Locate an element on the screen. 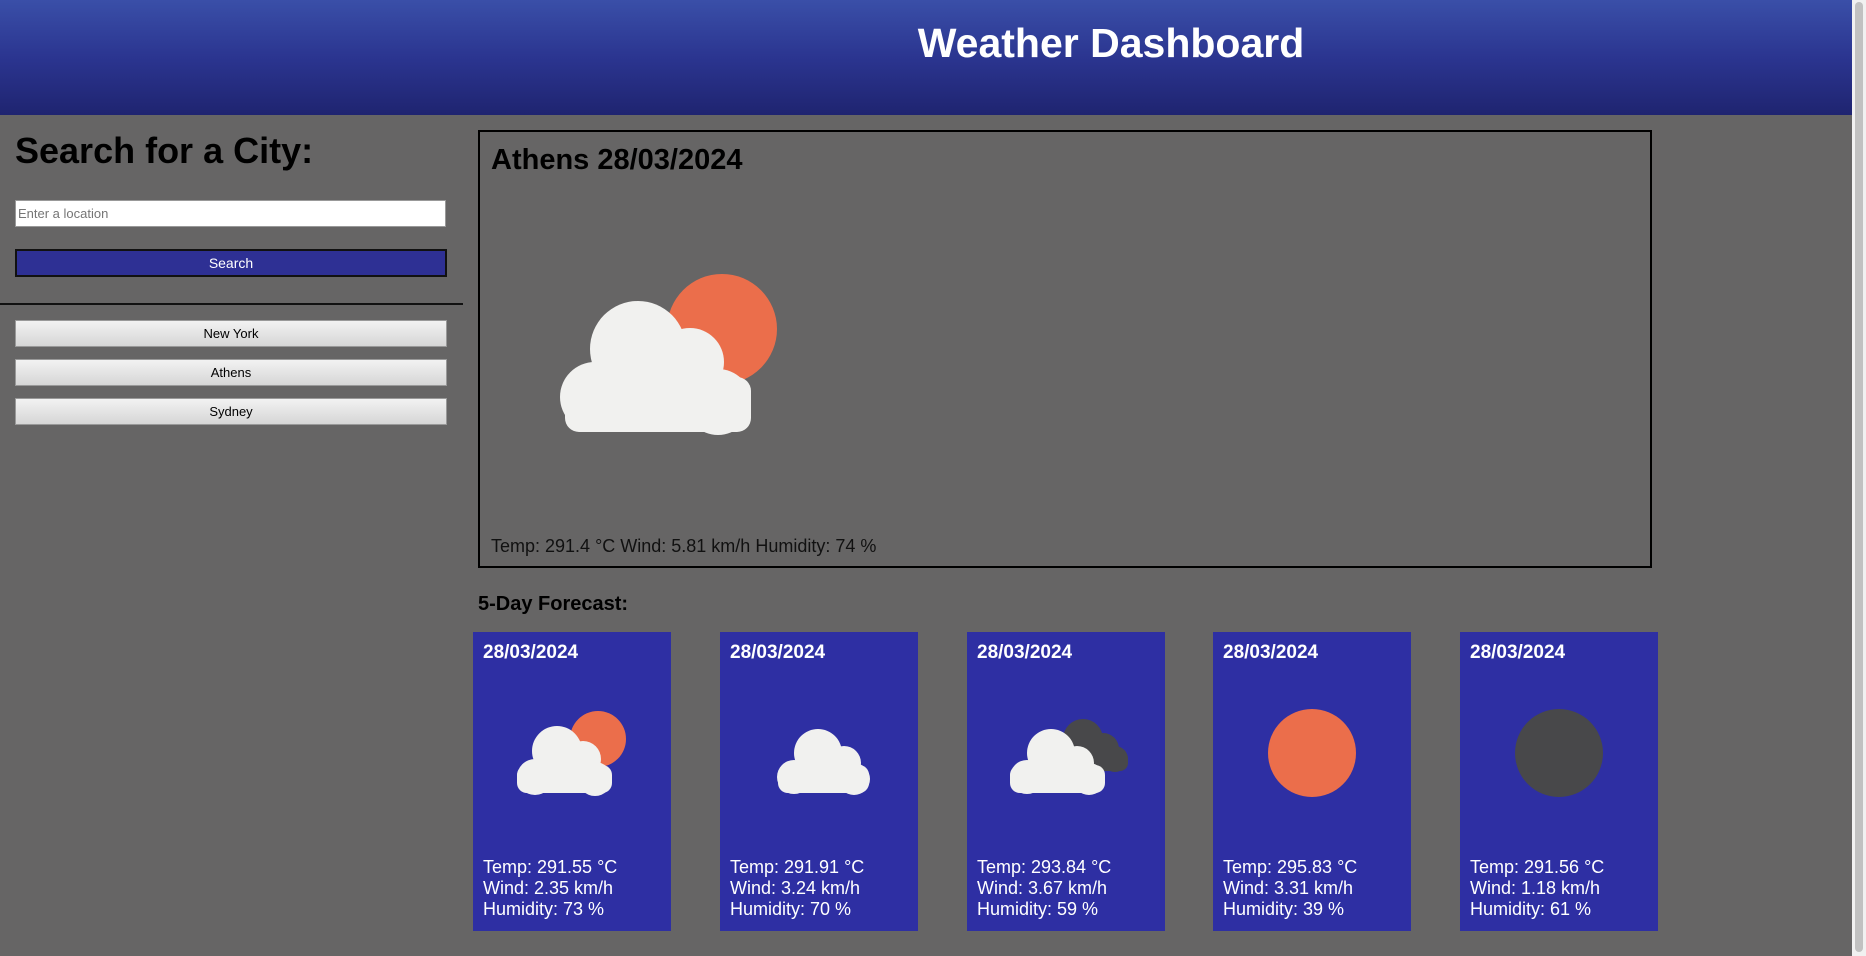 The image size is (1866, 956). header: Weather Dashboard is located at coordinates (926, 57).